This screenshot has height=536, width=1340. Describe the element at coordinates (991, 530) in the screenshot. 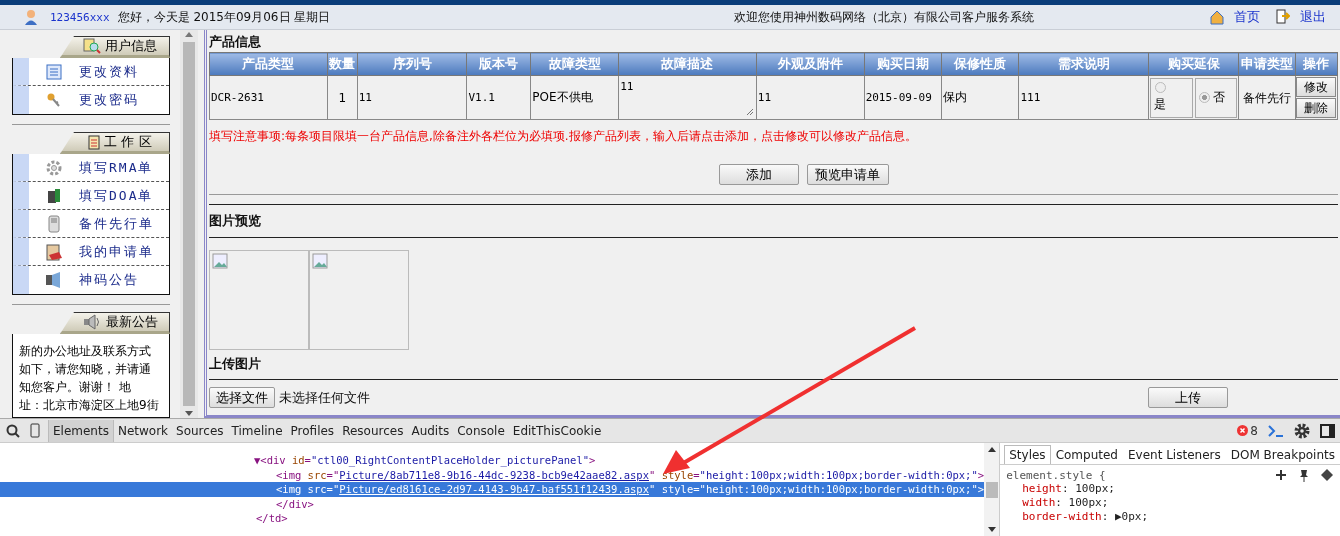

I see `scroll-down-icon` at that location.